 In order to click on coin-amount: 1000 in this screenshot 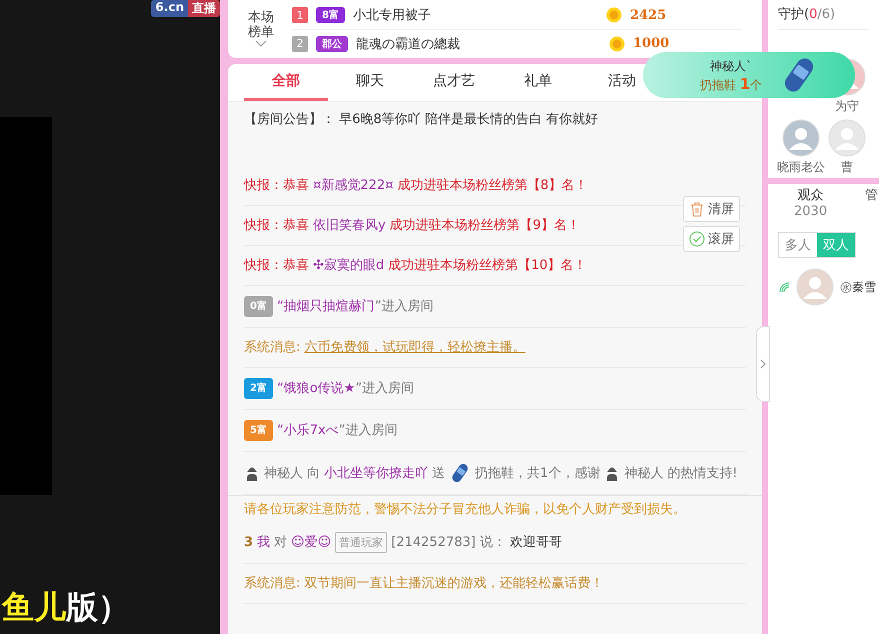, I will do `click(651, 43)`.